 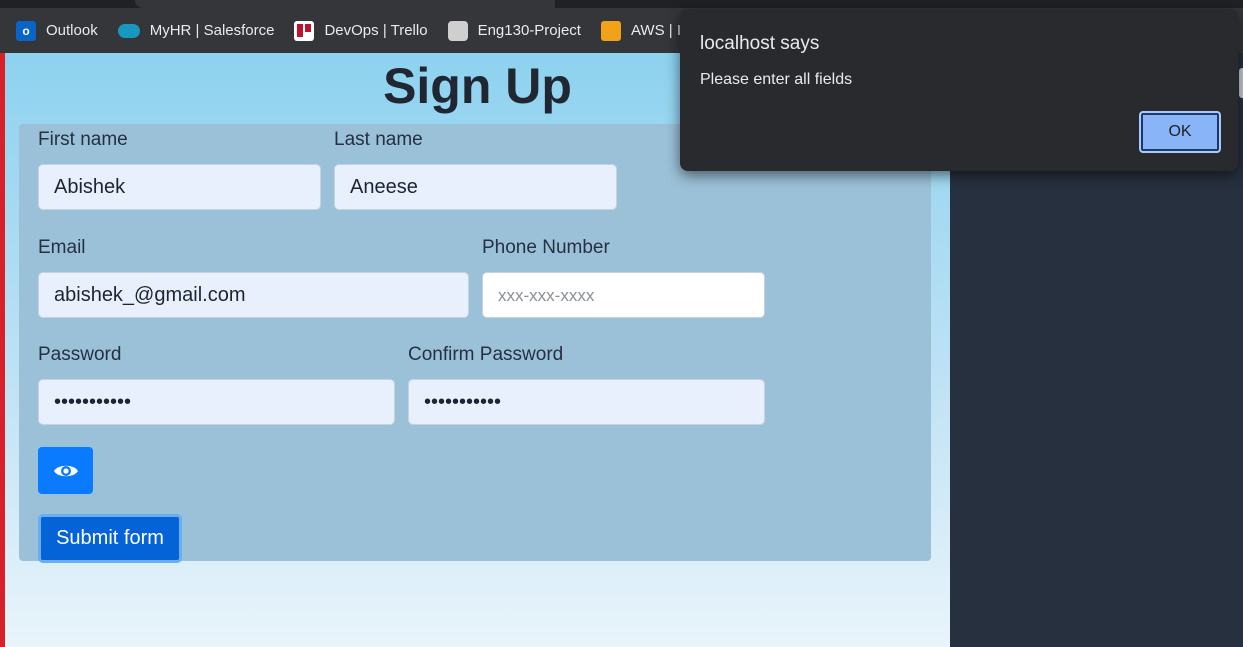 What do you see at coordinates (378, 139) in the screenshot?
I see `last-name-label: Last name` at bounding box center [378, 139].